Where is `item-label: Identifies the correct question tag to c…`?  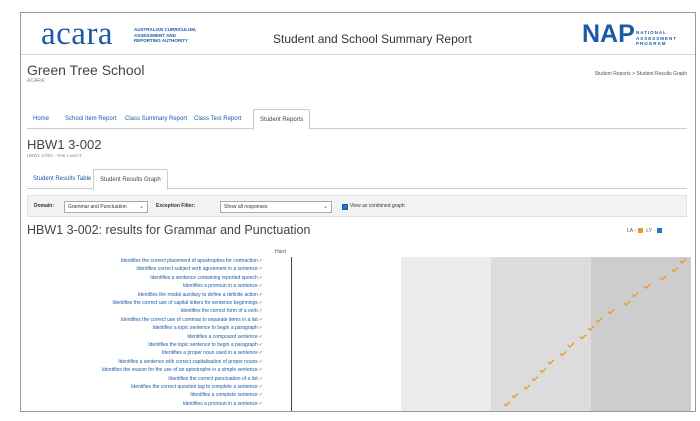 item-label: Identifies the correct question tag to c… is located at coordinates (197, 387).